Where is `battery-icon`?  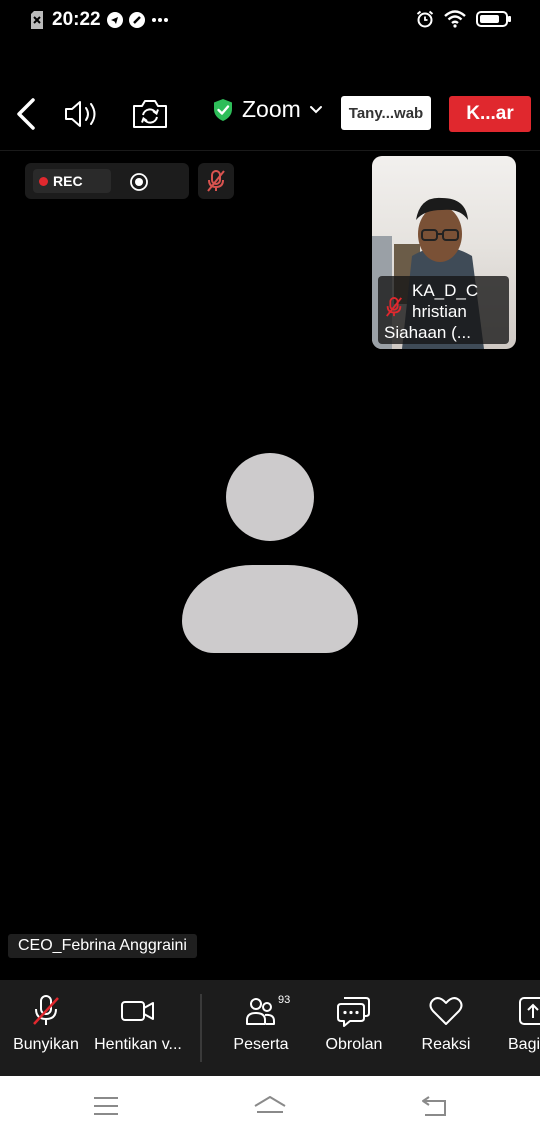
battery-icon is located at coordinates (493, 19).